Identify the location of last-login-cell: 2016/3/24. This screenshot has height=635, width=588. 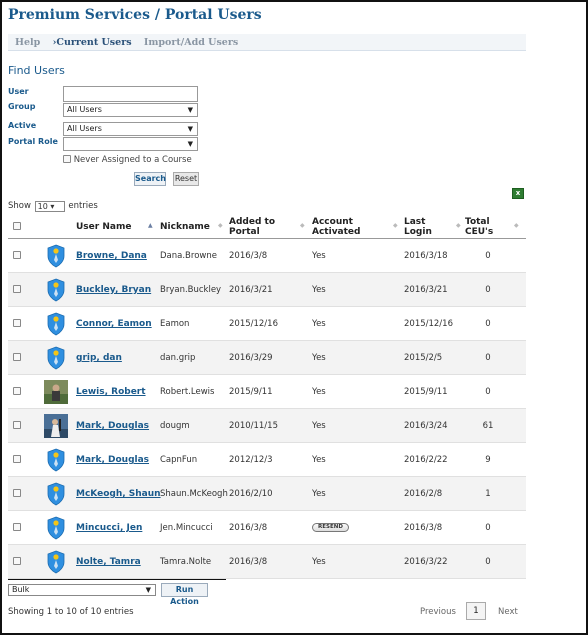
(426, 426).